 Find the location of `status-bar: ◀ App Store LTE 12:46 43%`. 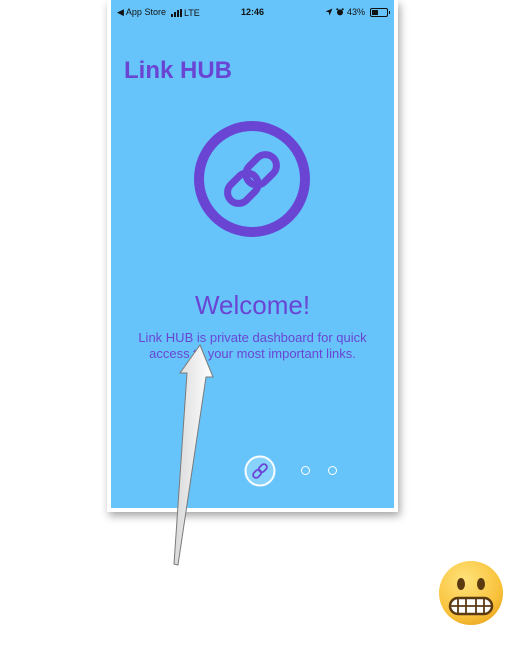

status-bar: ◀ App Store LTE 12:46 43% is located at coordinates (252, 11).